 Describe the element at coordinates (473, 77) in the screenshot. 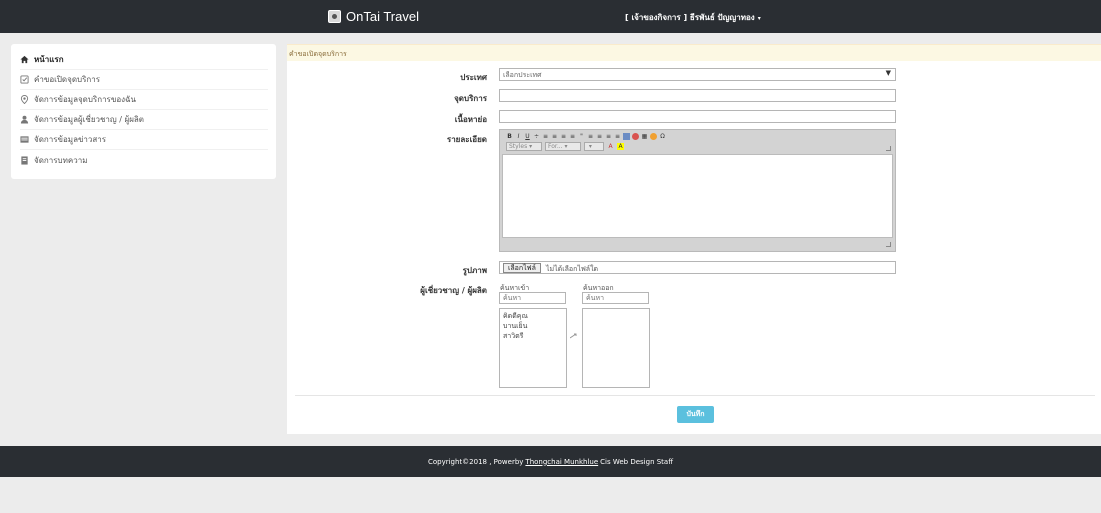

I see `country-label: ประเทศ` at that location.